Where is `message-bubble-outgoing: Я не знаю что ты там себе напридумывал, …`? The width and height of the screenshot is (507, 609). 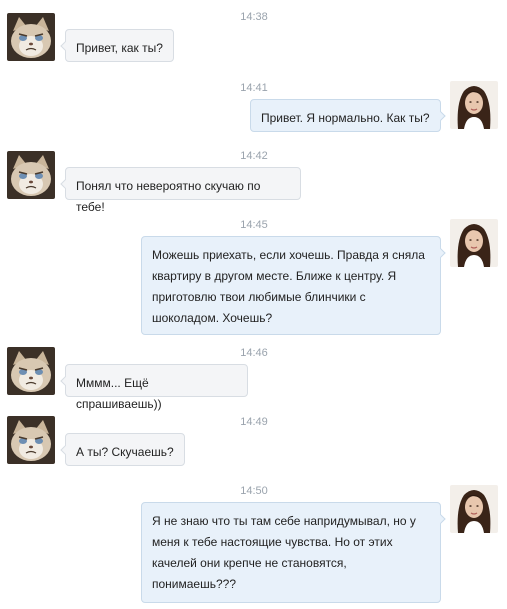 message-bubble-outgoing: Я не знаю что ты там себе напридумывал, … is located at coordinates (291, 552).